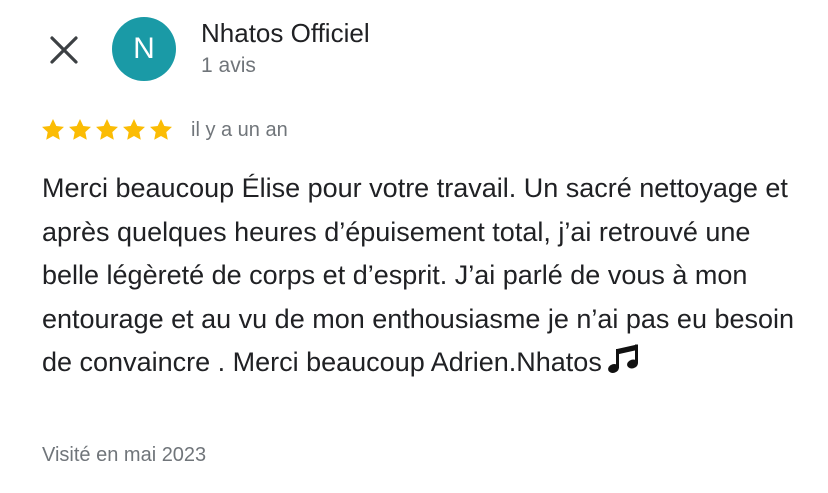  I want to click on visited-date: Visité en mai 2023, so click(124, 455).